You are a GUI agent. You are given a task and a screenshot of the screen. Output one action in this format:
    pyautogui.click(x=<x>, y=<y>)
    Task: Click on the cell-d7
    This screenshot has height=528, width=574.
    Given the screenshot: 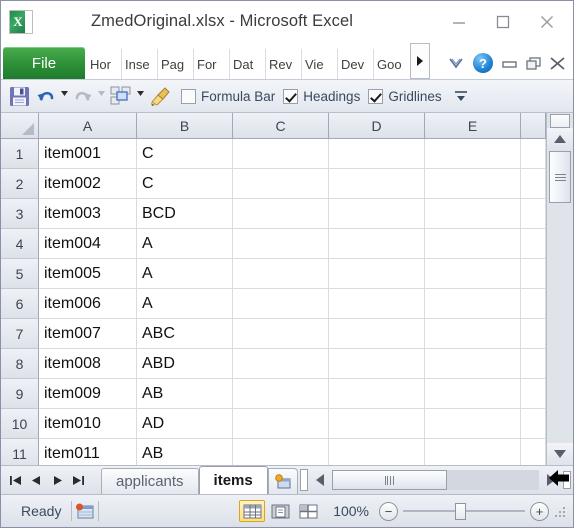 What is the action you would take?
    pyautogui.click(x=377, y=334)
    